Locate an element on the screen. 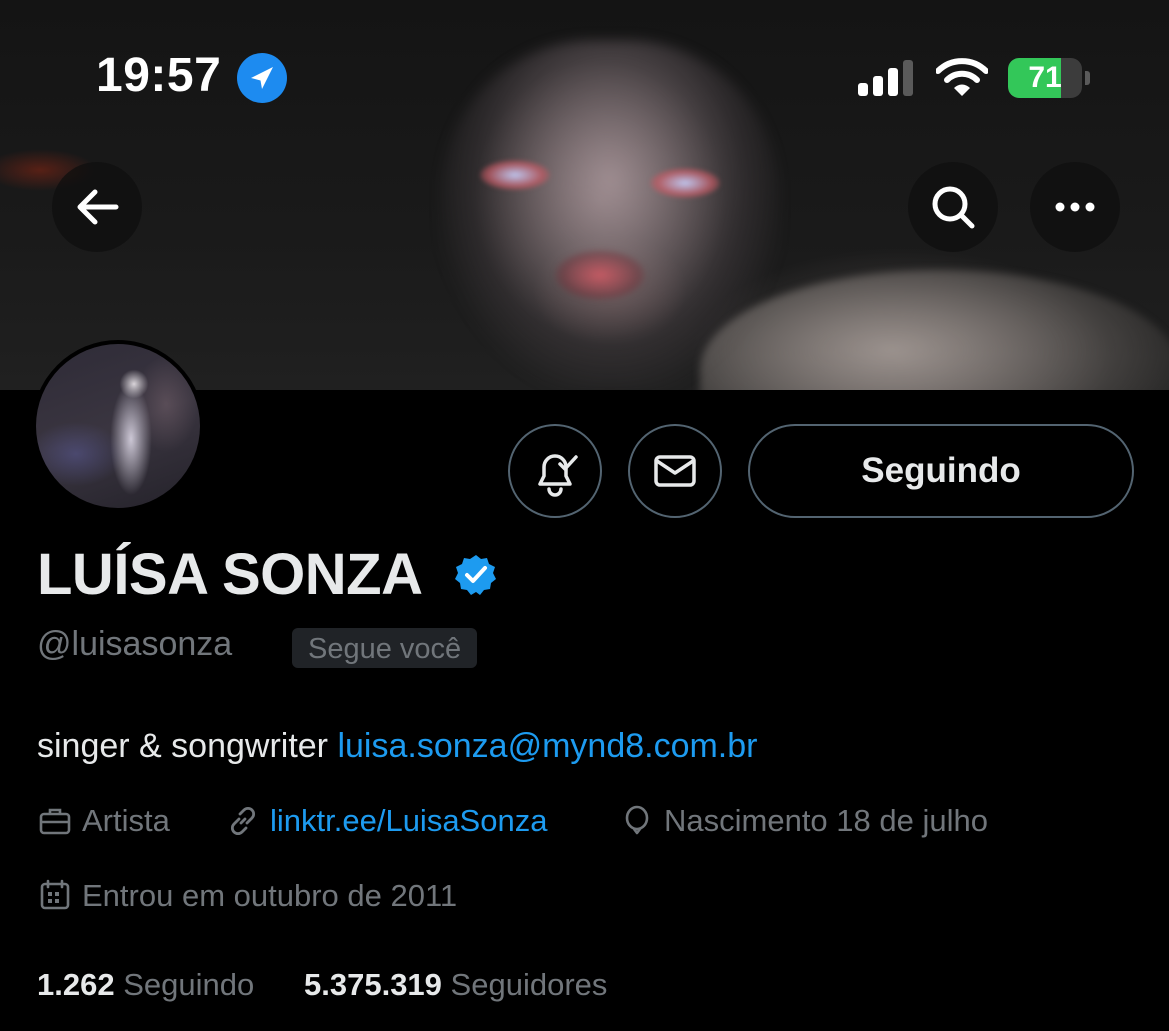 Image resolution: width=1169 pixels, height=1031 pixels. message-button is located at coordinates (675, 471).